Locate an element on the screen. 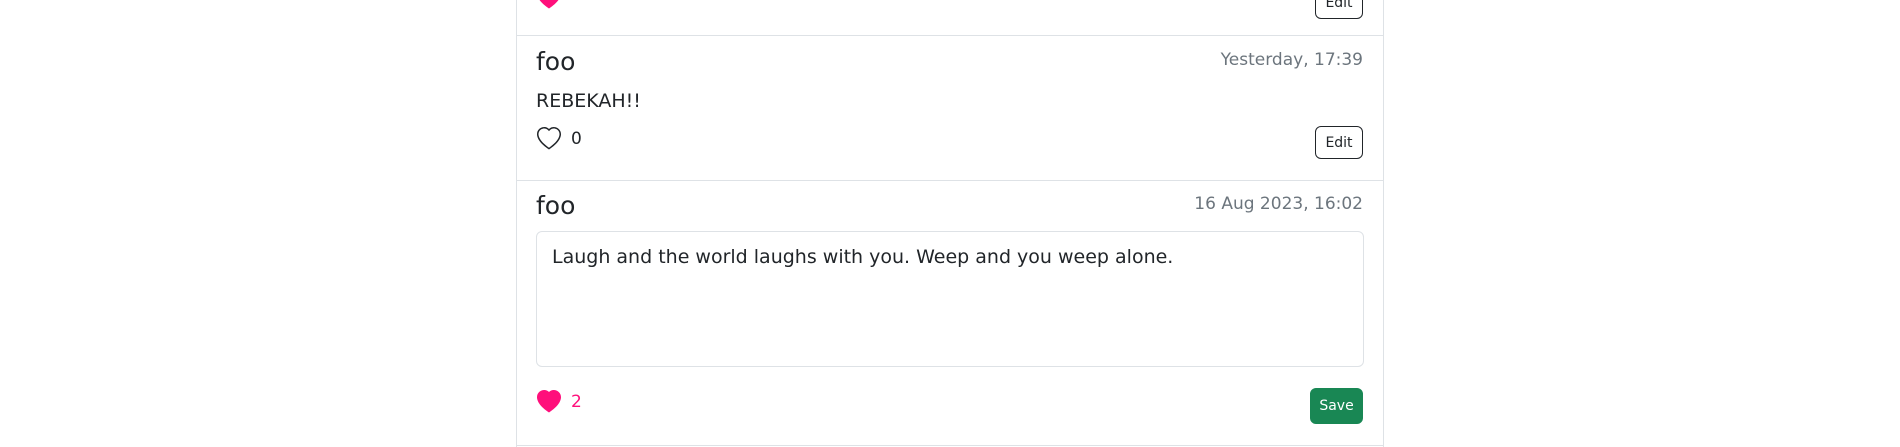 Image resolution: width=1900 pixels, height=447 pixels. like-count: 0 is located at coordinates (576, 139).